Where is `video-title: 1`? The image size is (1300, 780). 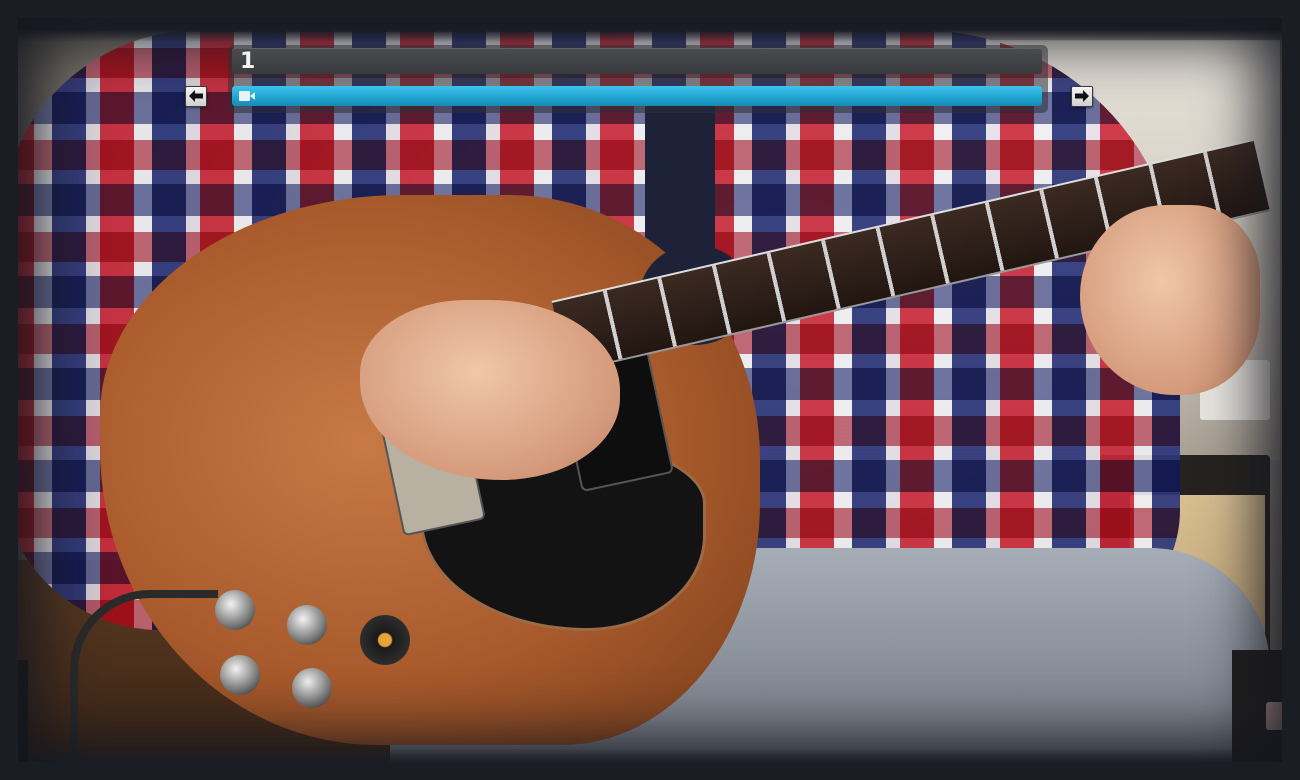
video-title: 1 is located at coordinates (248, 61).